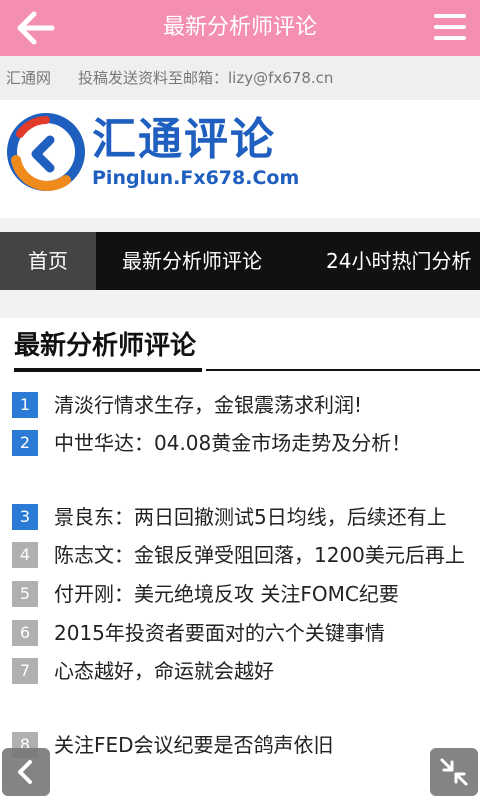 Image resolution: width=480 pixels, height=800 pixels. What do you see at coordinates (25, 633) in the screenshot?
I see `rank-badge: 6` at bounding box center [25, 633].